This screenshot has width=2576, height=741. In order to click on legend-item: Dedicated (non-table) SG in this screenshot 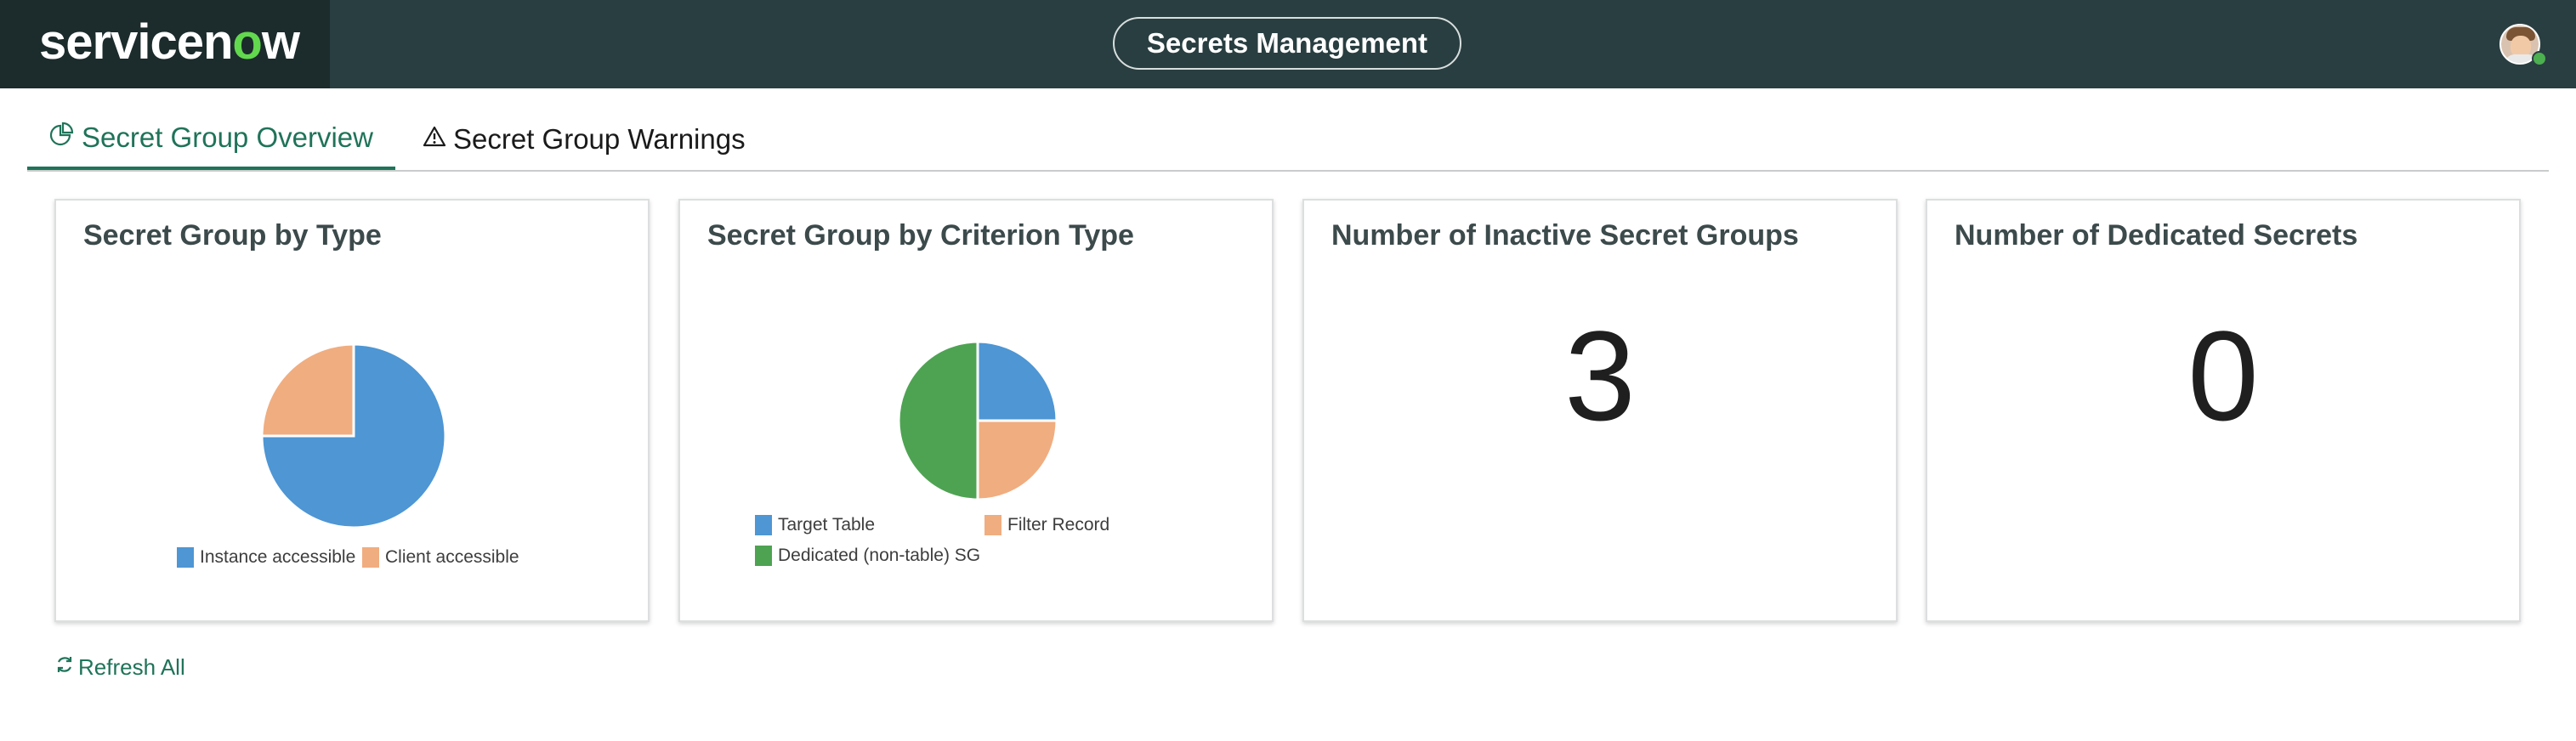, I will do `click(868, 556)`.